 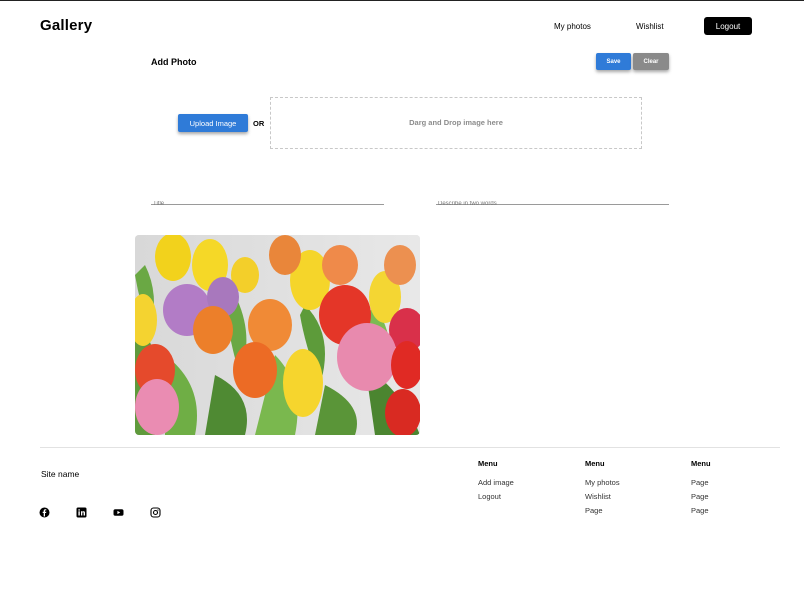 I want to click on clear-button: Clear, so click(x=651, y=61).